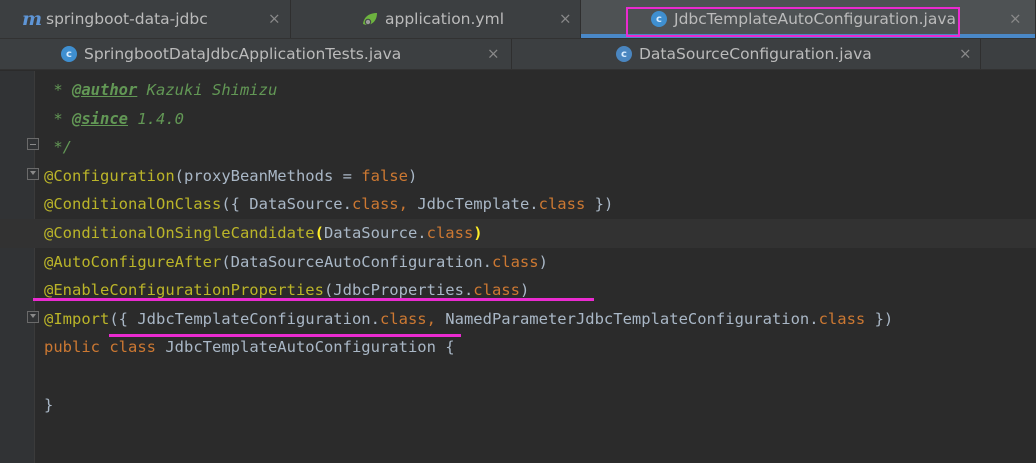 This screenshot has width=1036, height=463. Describe the element at coordinates (310, 347) in the screenshot. I see `code-token: JdbcTemplateAutoConfiguration {` at that location.